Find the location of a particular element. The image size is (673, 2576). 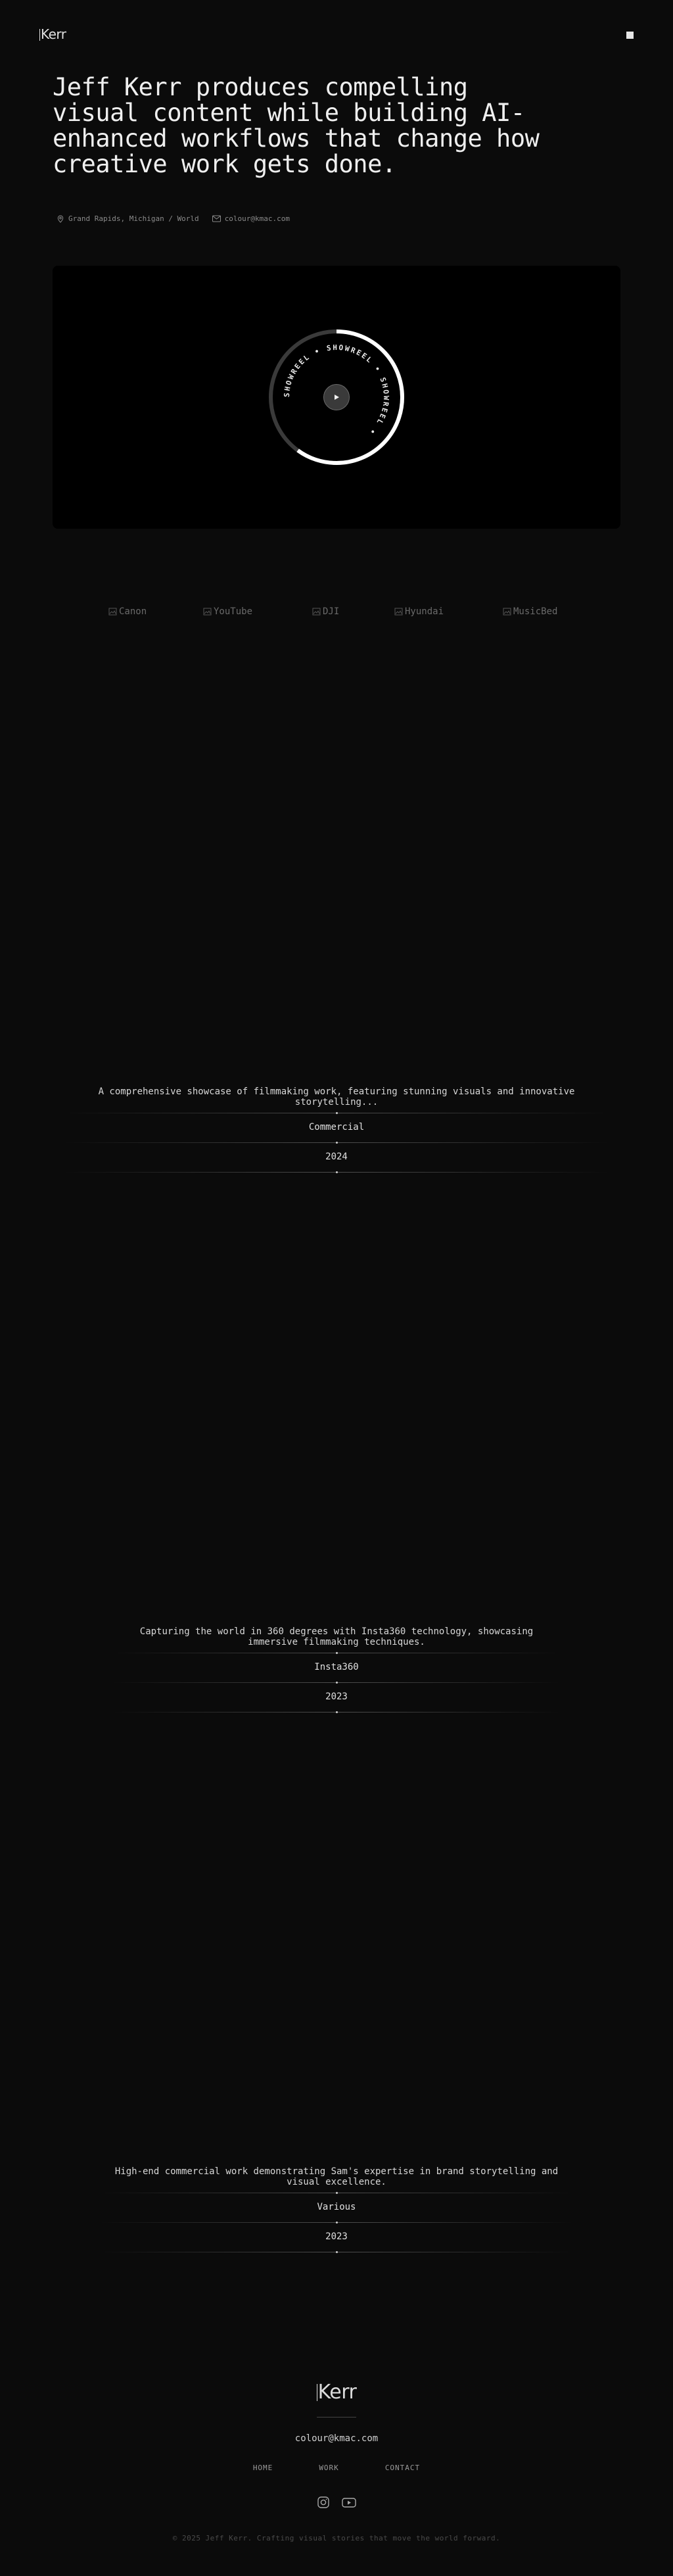

brand-logo: YouTube is located at coordinates (227, 611).